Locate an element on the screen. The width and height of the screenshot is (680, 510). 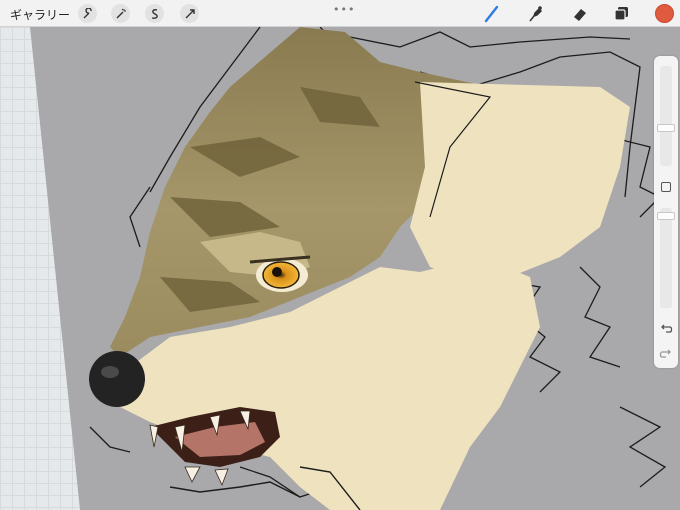
magic-wand-icon is located at coordinates (120, 13).